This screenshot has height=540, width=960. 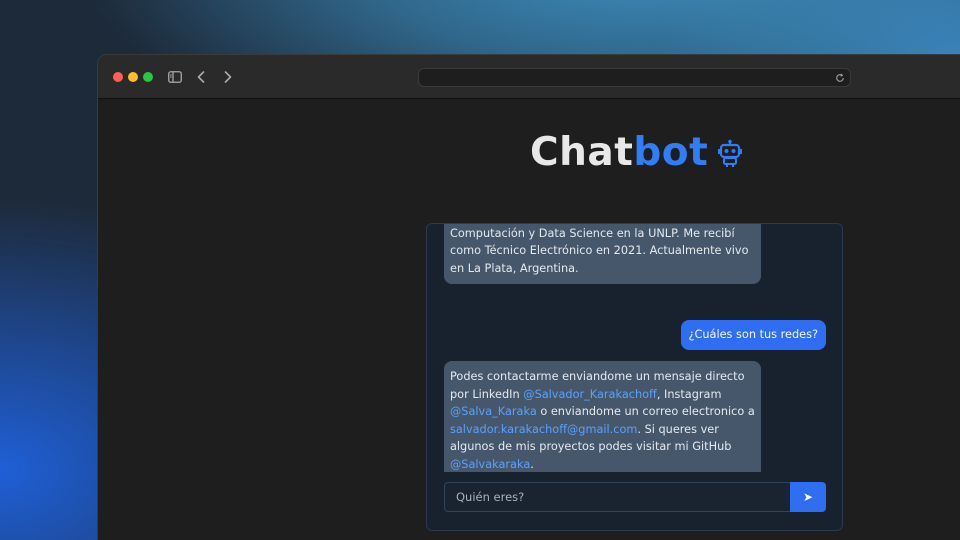 What do you see at coordinates (543, 429) in the screenshot?
I see `message-link: salvador.karakachoff@gmail.com` at bounding box center [543, 429].